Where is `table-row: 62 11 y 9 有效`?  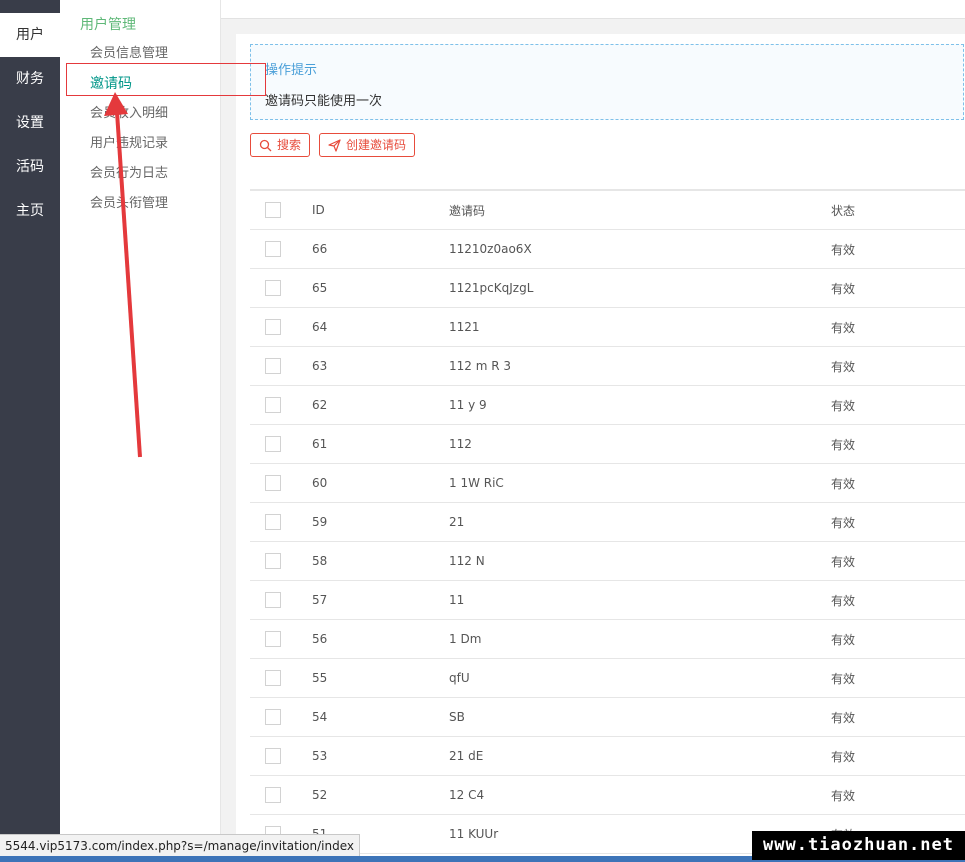 table-row: 62 11 y 9 有效 is located at coordinates (607, 405).